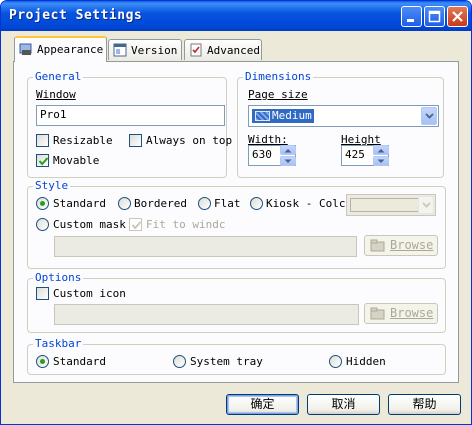  What do you see at coordinates (42, 224) in the screenshot?
I see `style-custom-mask-radio` at bounding box center [42, 224].